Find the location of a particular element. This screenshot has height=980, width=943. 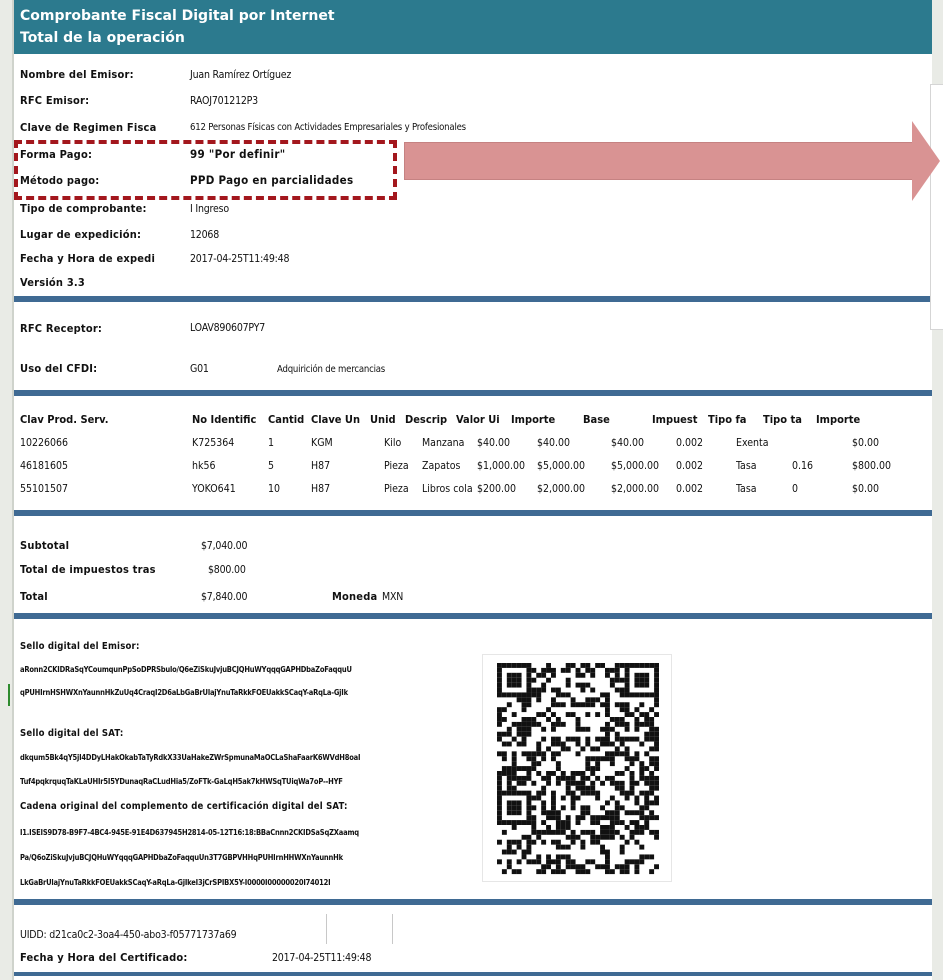

receptor-rfc-label: RFC Receptor: is located at coordinates (61, 328).